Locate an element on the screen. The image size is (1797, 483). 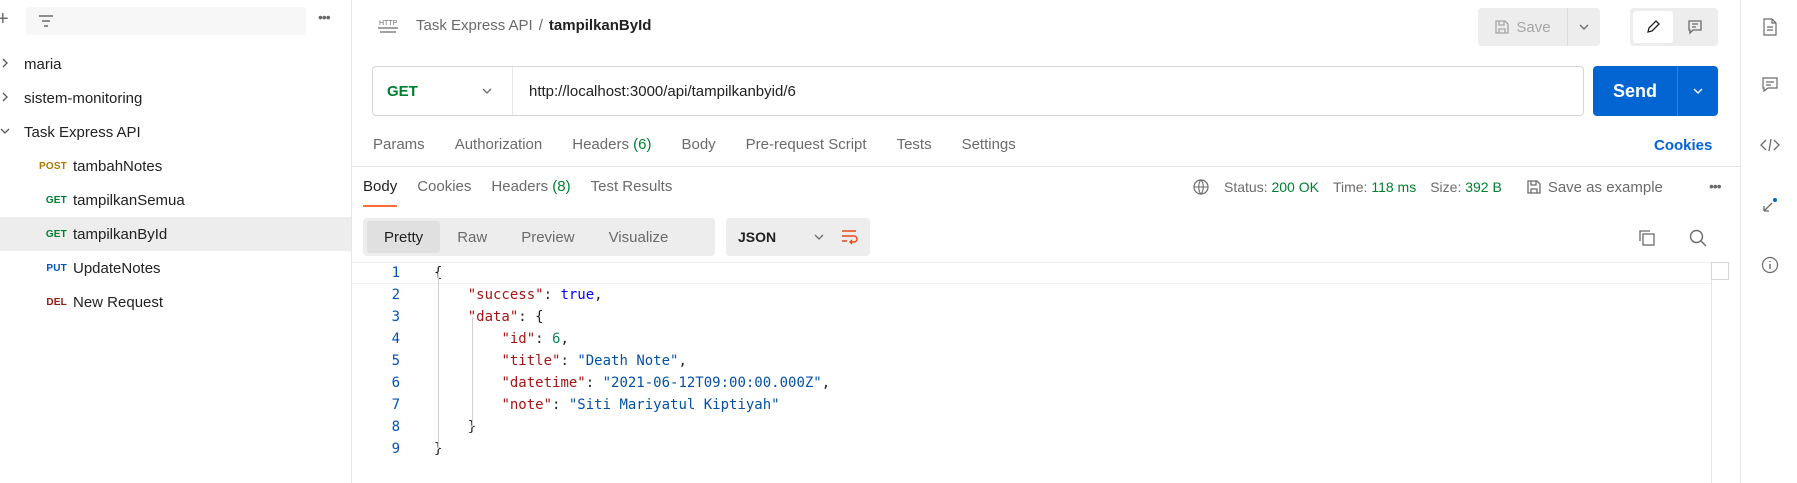
edit-button is located at coordinates (1653, 27).